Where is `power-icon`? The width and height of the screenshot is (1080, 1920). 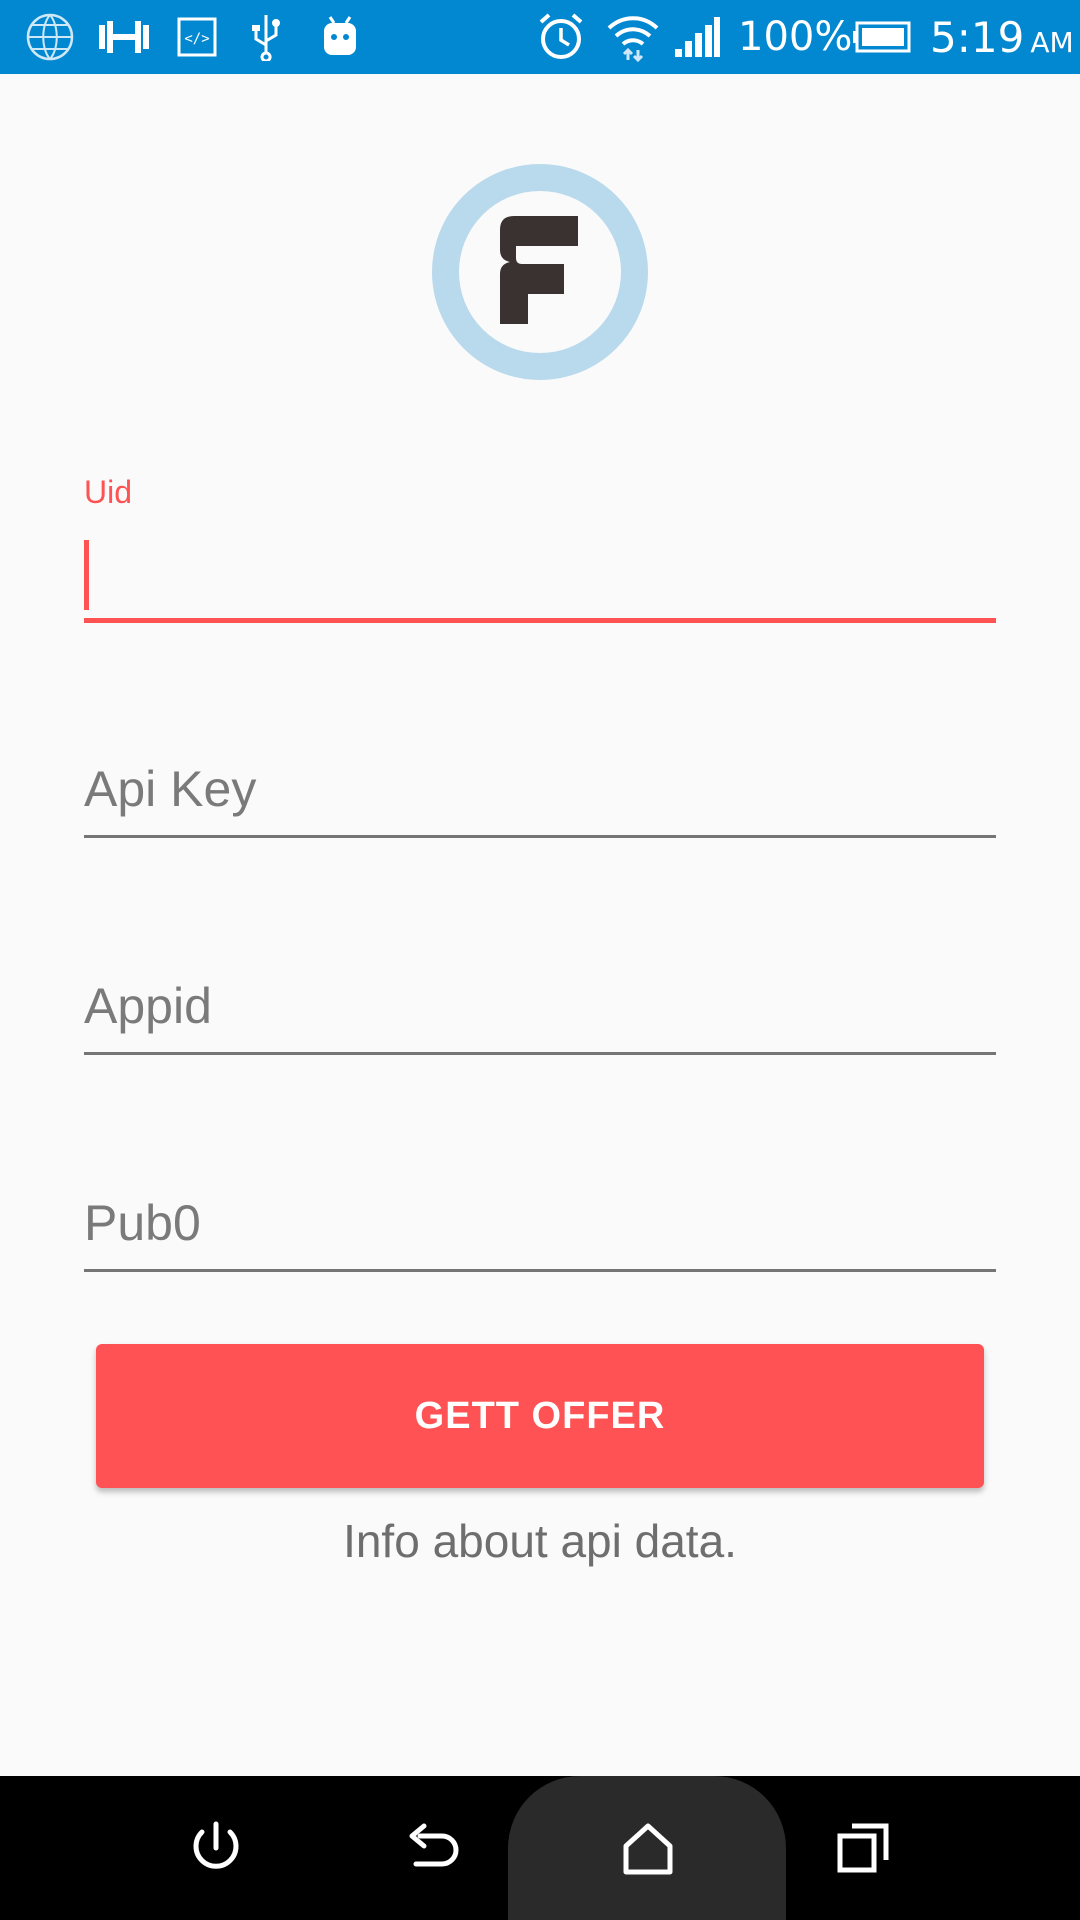
power-icon is located at coordinates (216, 1848).